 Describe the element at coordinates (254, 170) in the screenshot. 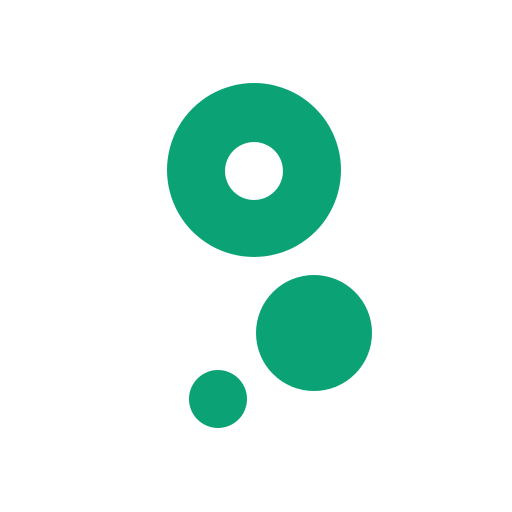

I see `ring-bubble` at that location.